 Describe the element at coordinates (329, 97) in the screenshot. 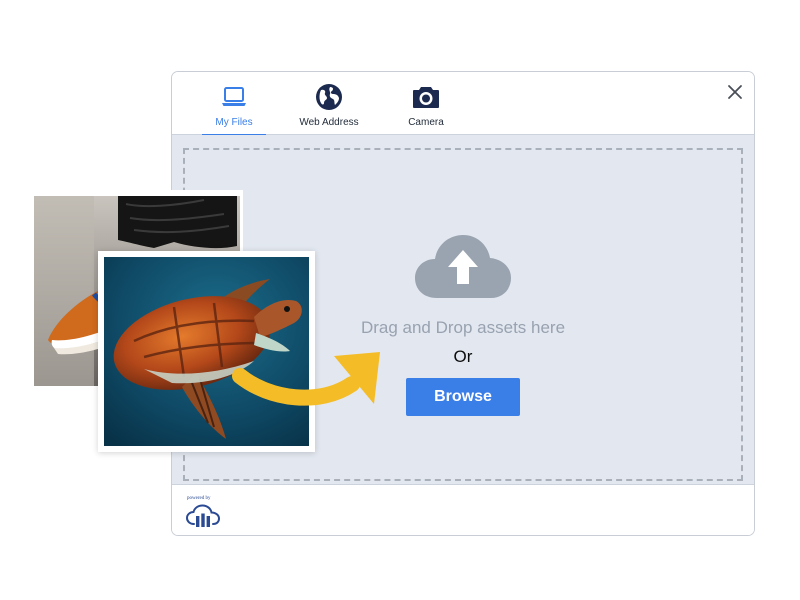

I see `globe-icon` at that location.